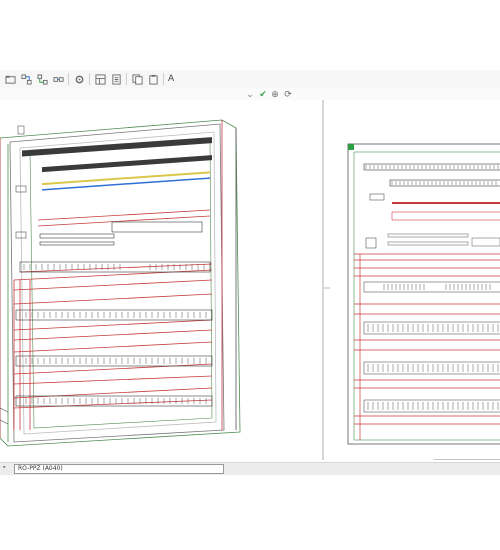 The width and height of the screenshot is (500, 550). What do you see at coordinates (26, 79) in the screenshot?
I see `wire-route-icon` at bounding box center [26, 79].